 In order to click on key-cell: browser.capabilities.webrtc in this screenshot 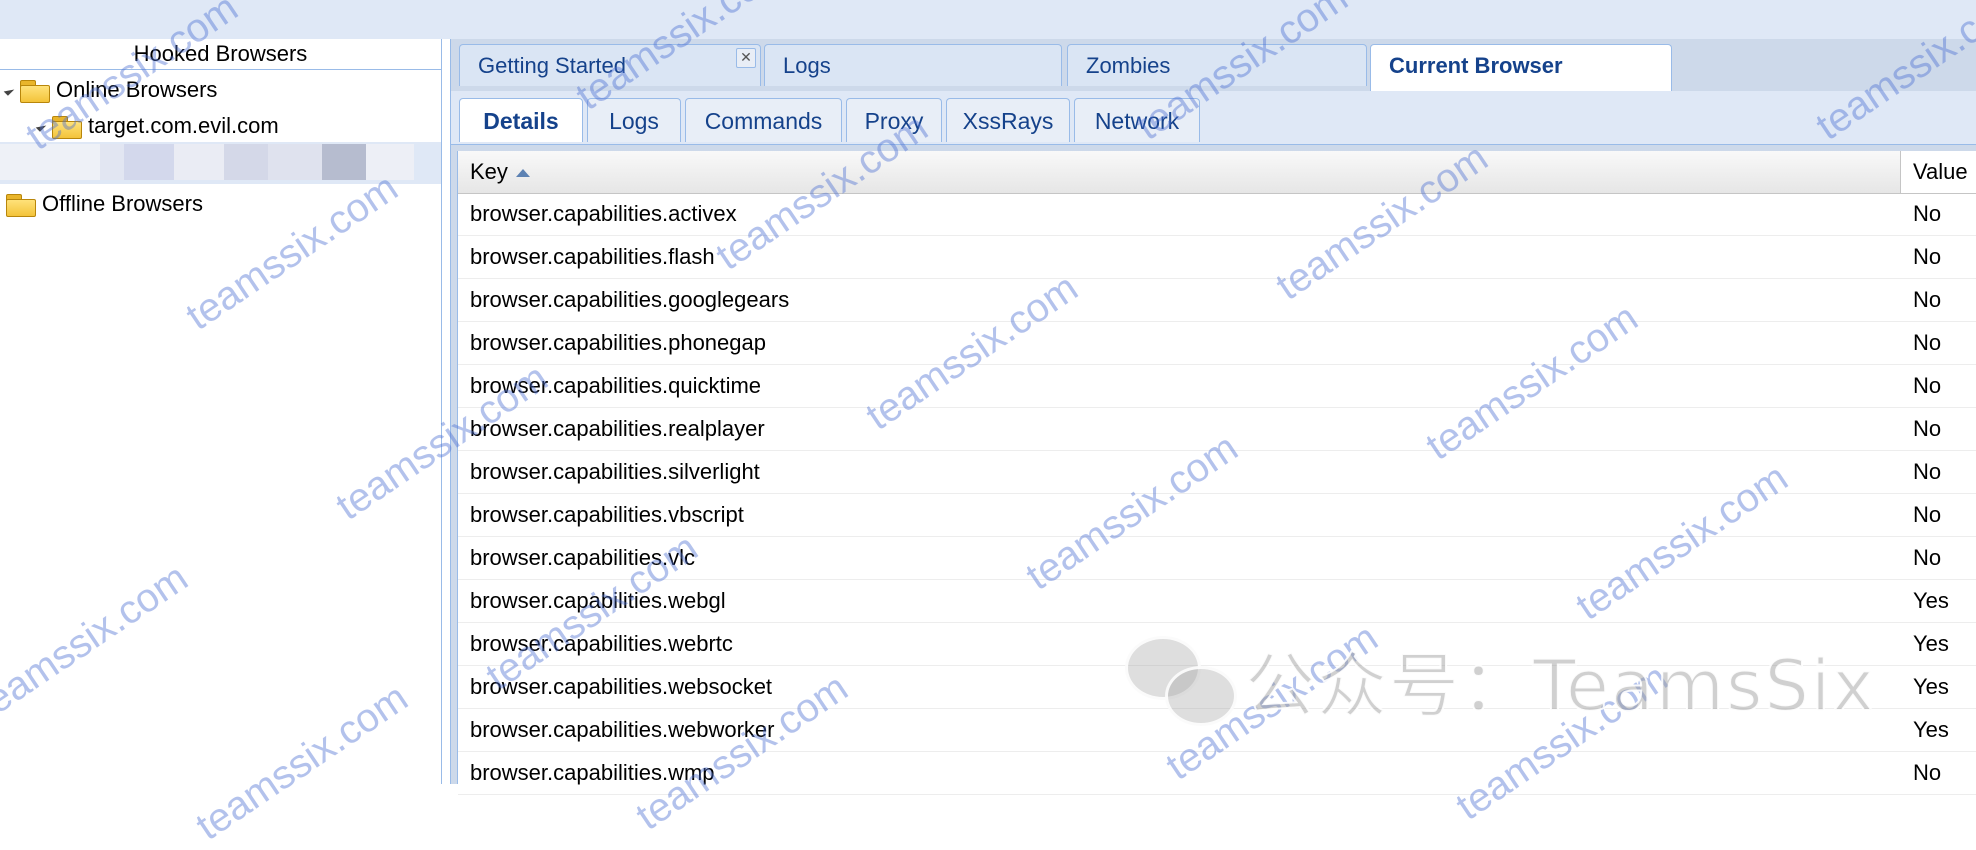, I will do `click(601, 643)`.